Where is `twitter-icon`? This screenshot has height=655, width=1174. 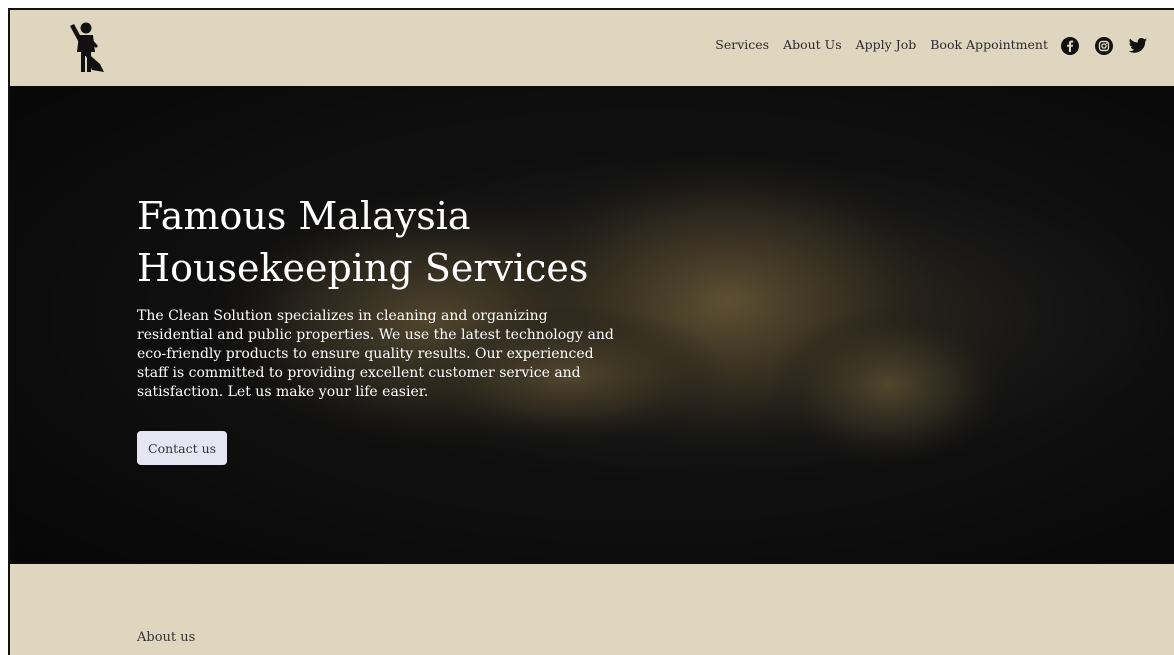
twitter-icon is located at coordinates (1138, 46).